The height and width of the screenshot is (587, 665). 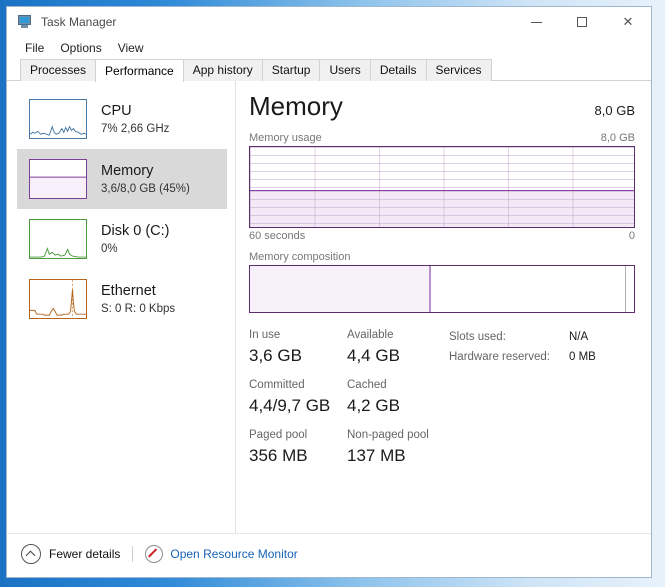 I want to click on open-resource-monitor-link: Open Resource Monitor, so click(x=221, y=554).